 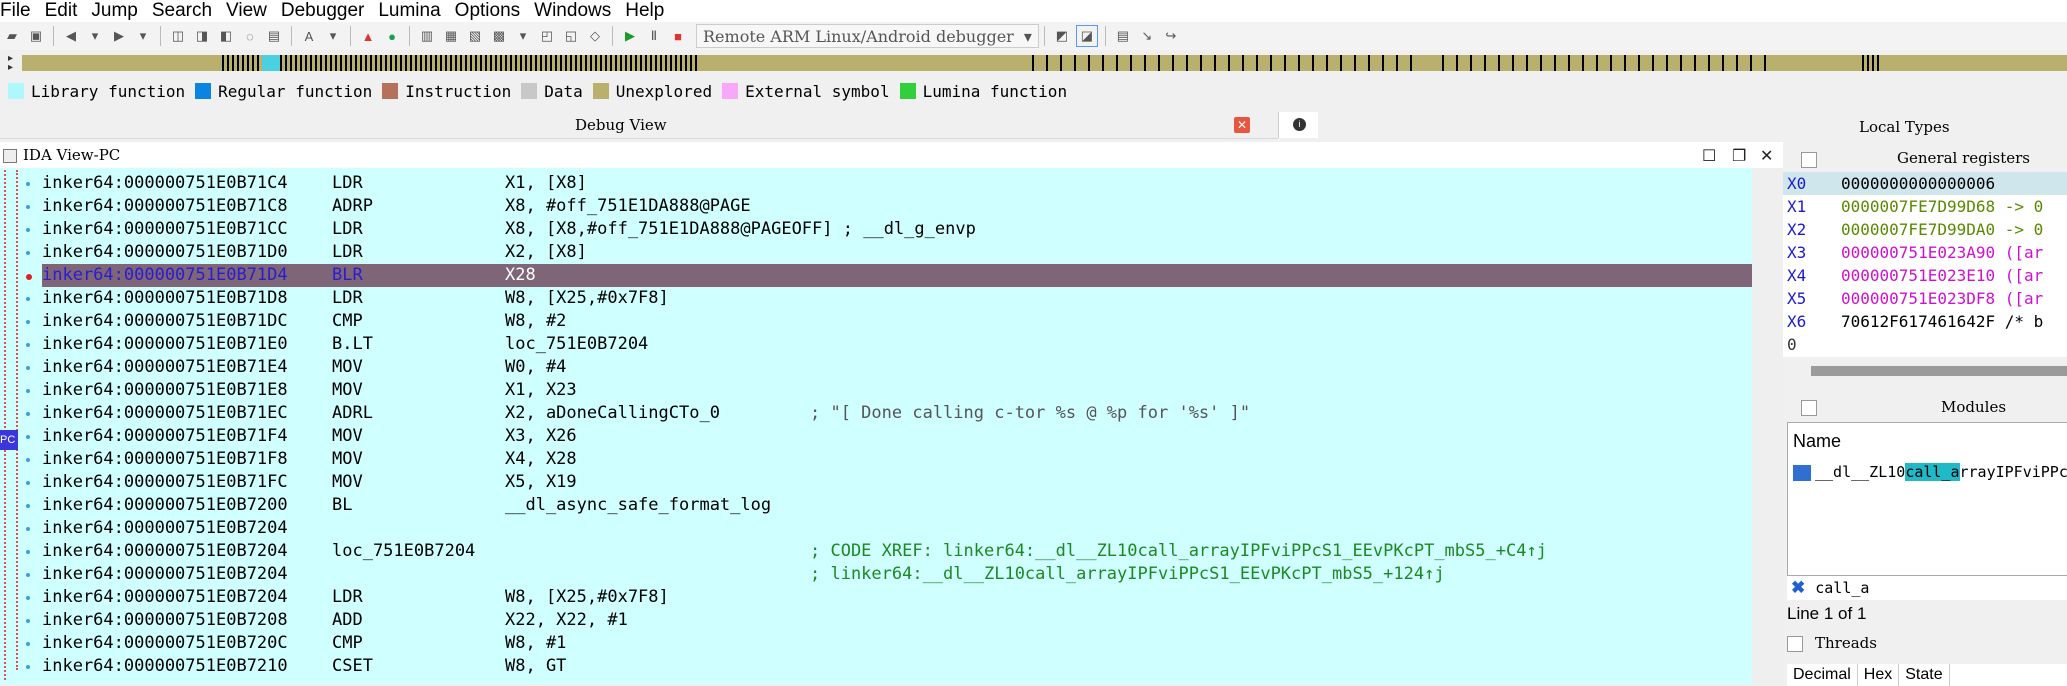 What do you see at coordinates (1925, 229) in the screenshot?
I see `register-row: X20000007FE7D99DA0 -> 0` at bounding box center [1925, 229].